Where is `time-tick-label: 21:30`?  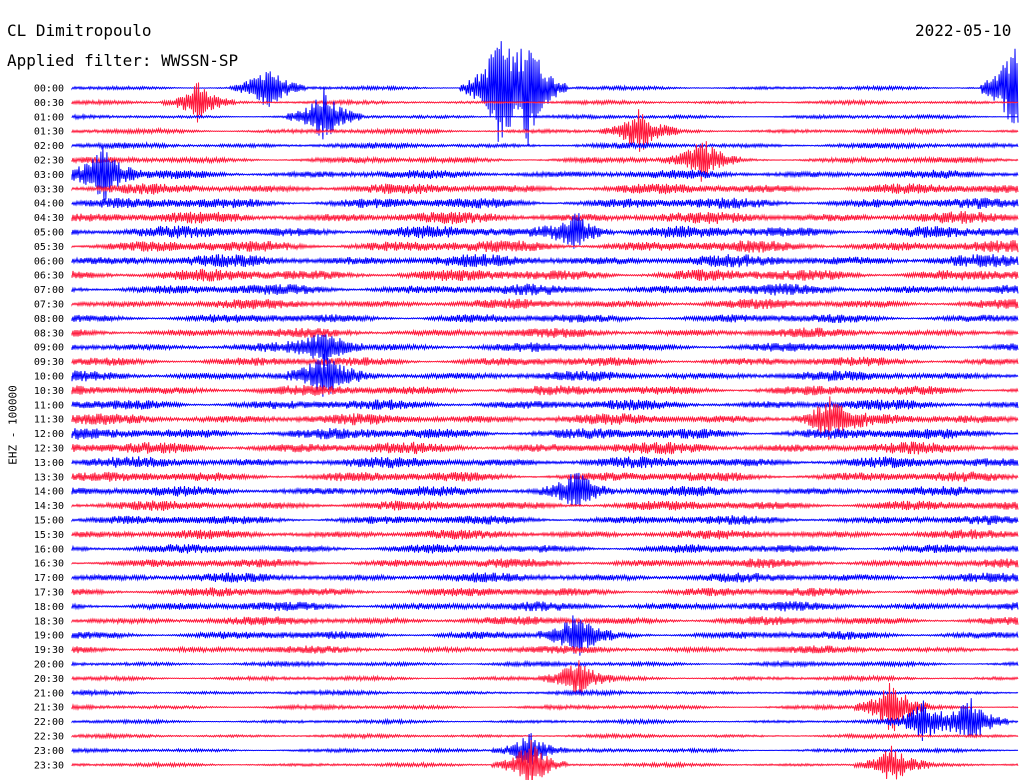
time-tick-label: 21:30 is located at coordinates (49, 708).